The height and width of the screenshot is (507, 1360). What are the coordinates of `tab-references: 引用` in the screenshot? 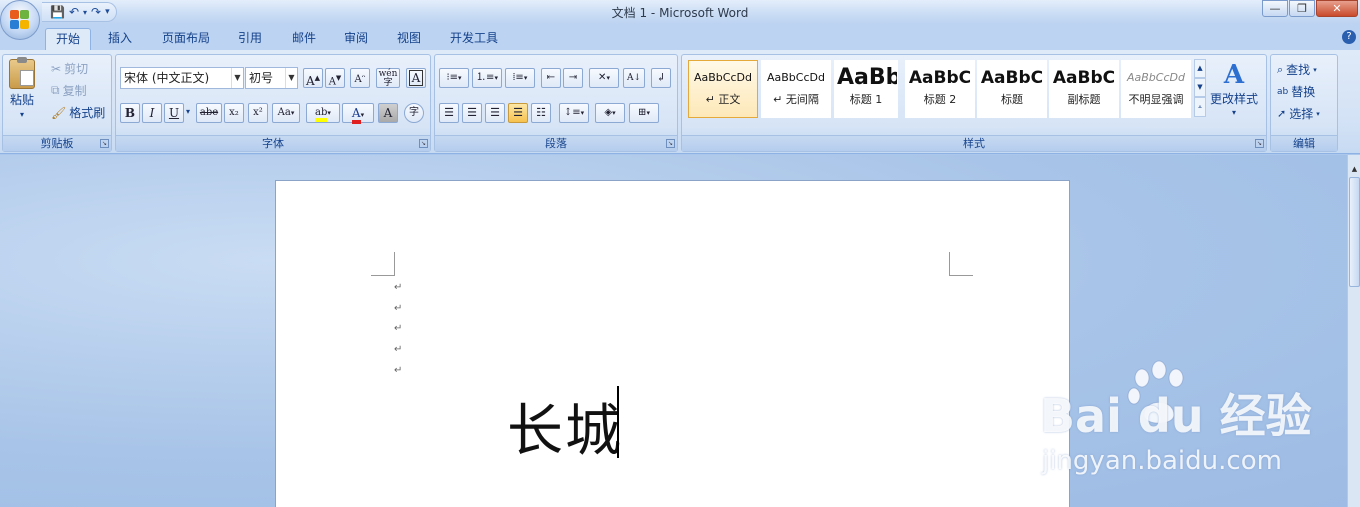 It's located at (250, 39).